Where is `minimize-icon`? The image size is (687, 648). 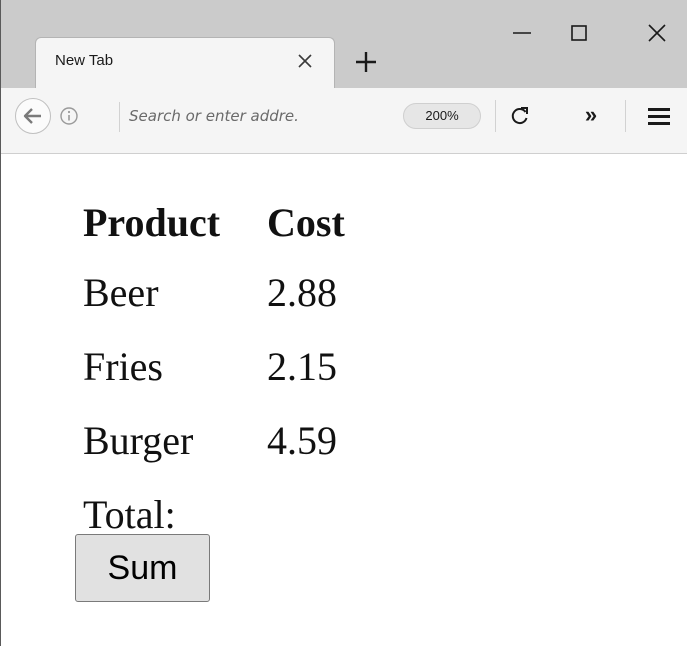 minimize-icon is located at coordinates (522, 33).